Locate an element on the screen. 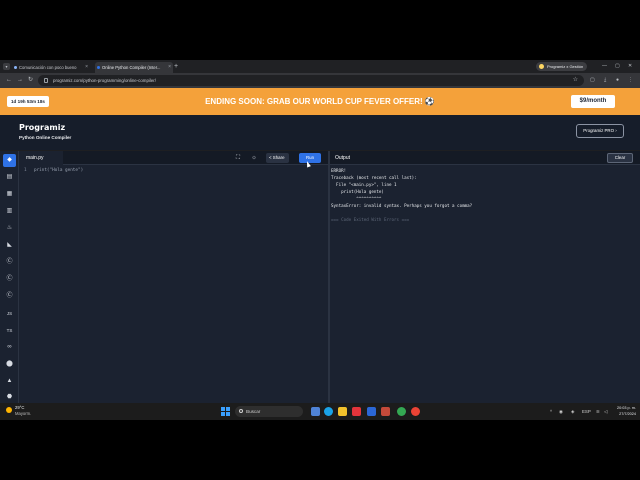  page-subtitle: Python Online Compiler is located at coordinates (45, 137).